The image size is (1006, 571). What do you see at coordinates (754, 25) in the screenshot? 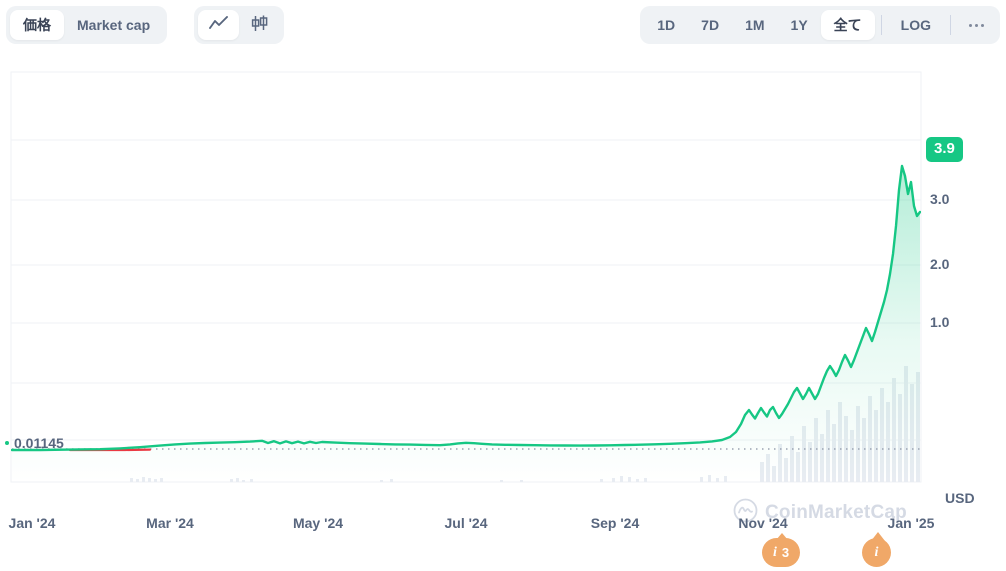
I see `range-1m: 1M` at bounding box center [754, 25].